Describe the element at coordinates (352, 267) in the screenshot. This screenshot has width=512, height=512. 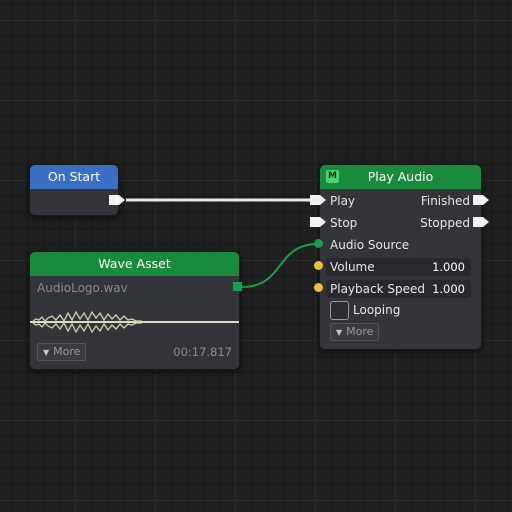
I see `volume-label: Volume` at that location.